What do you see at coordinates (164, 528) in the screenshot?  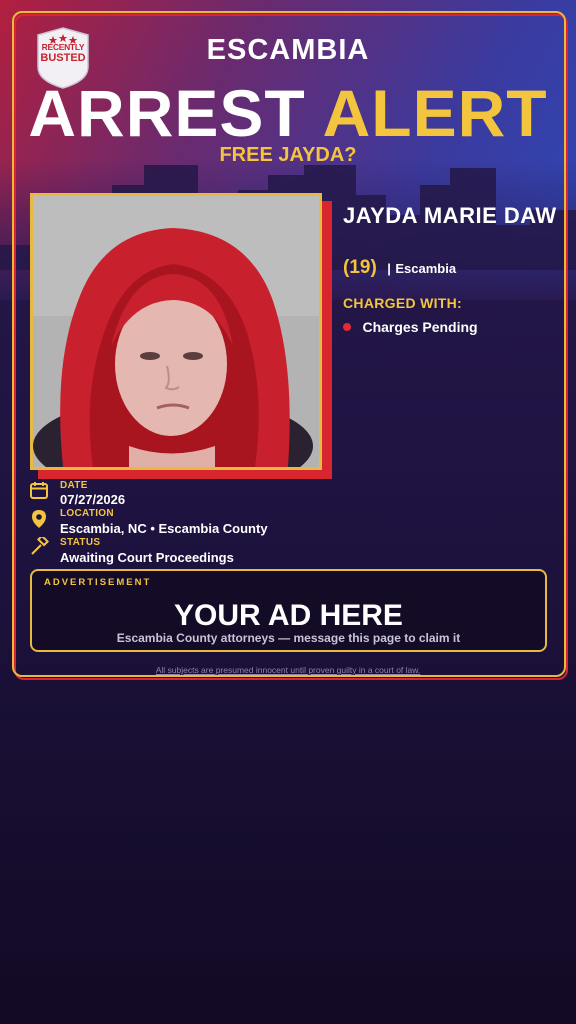 I see `location-value: Escambia, NC • Escambia County` at bounding box center [164, 528].